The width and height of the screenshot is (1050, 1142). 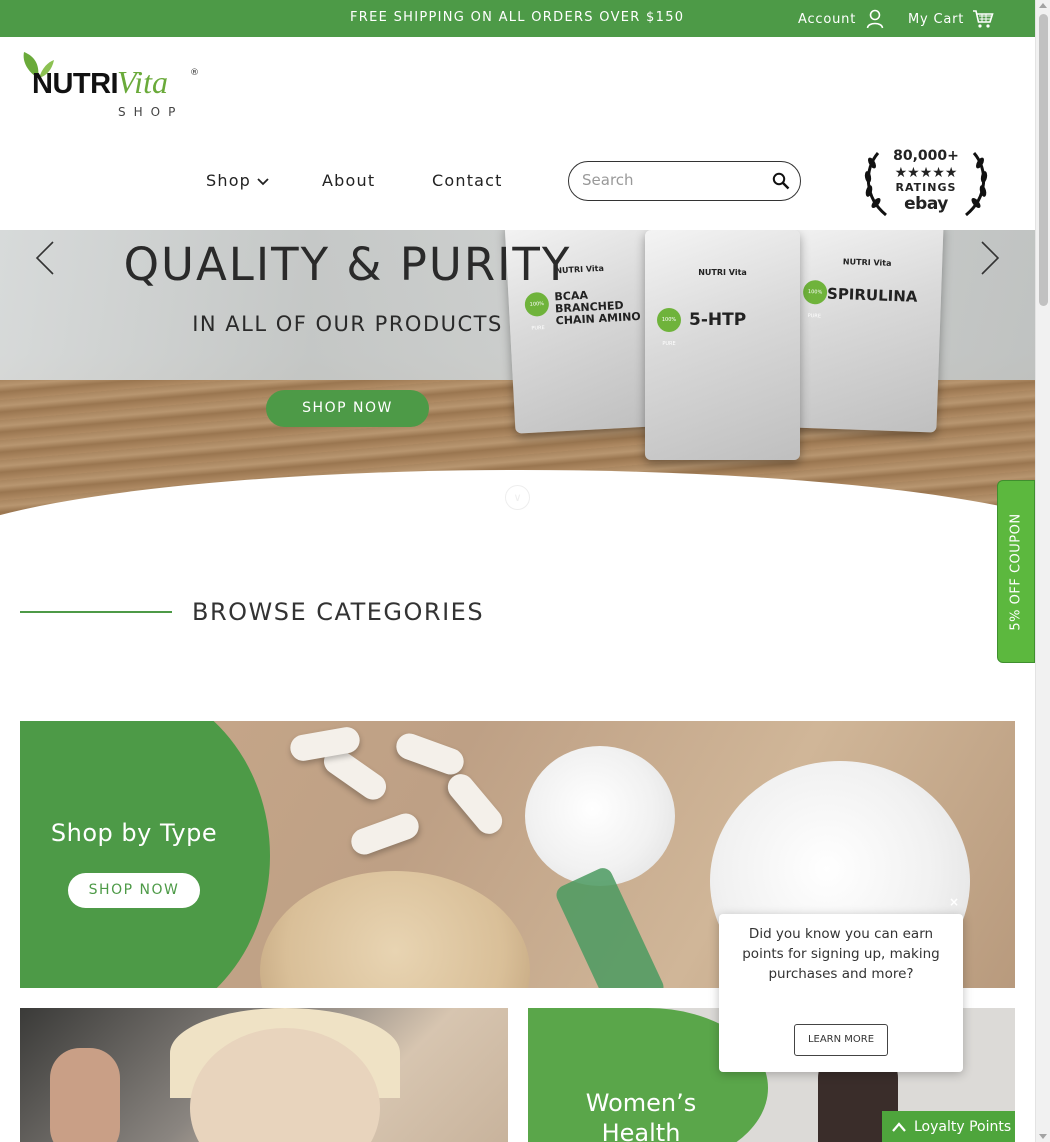 What do you see at coordinates (610, 926) in the screenshot?
I see `scoop-handle-image` at bounding box center [610, 926].